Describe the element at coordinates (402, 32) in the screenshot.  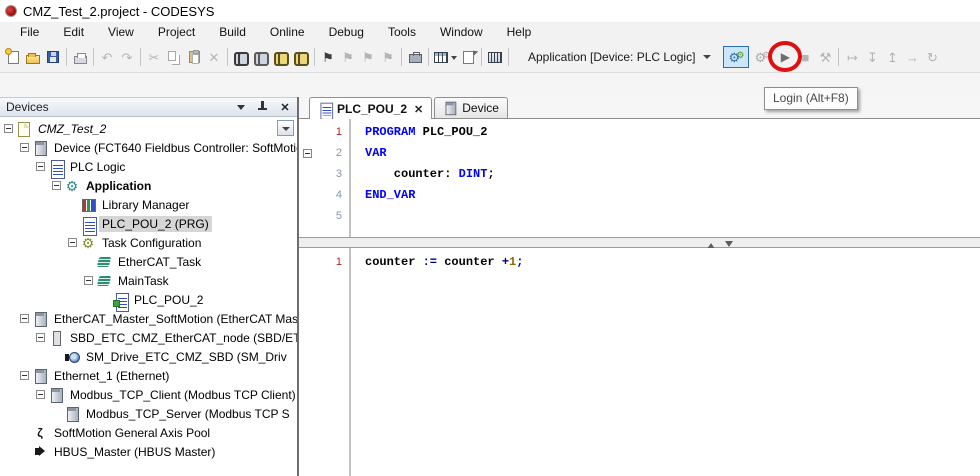
I see `menu-tools: Tools` at that location.